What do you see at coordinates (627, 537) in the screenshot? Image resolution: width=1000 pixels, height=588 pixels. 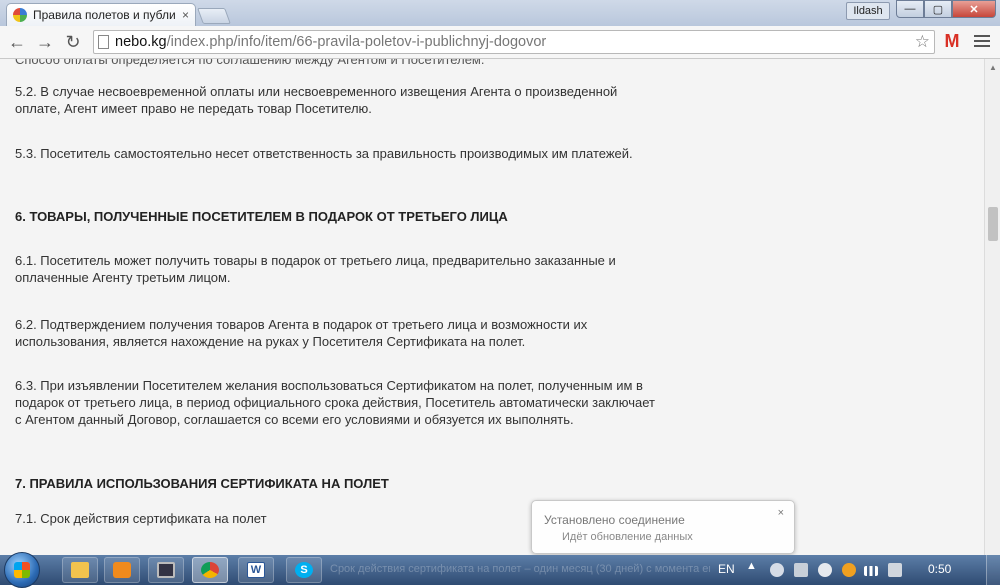 I see `notification-subtitle: Идёт обновление данных` at bounding box center [627, 537].